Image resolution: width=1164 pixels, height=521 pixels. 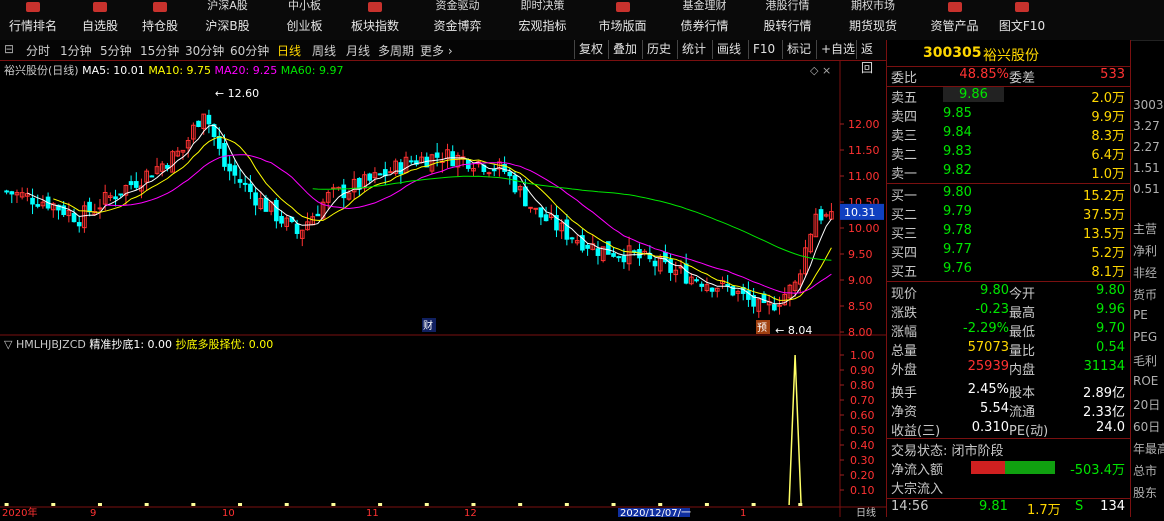 I want to click on toolbar-label: 债券行情, so click(x=704, y=26).